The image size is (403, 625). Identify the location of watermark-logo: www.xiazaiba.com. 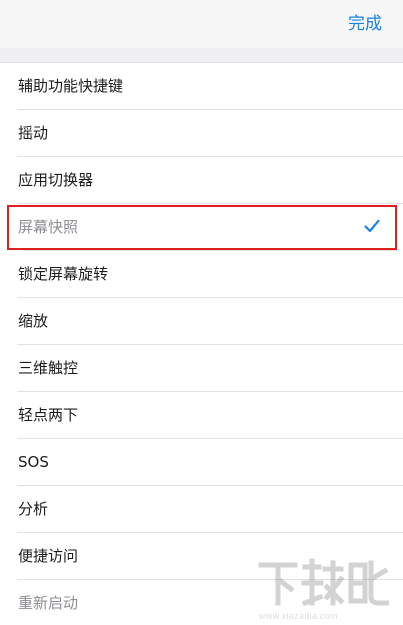
(323, 589).